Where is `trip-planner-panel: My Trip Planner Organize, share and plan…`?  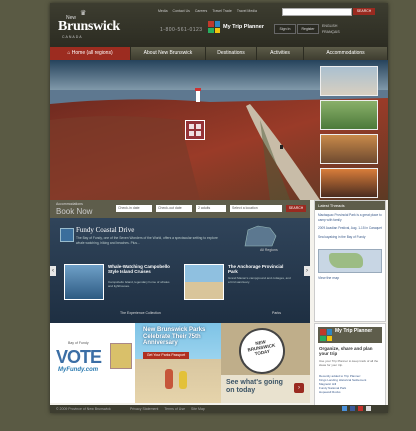 trip-planner-panel: My Trip Planner Organize, share and plan… is located at coordinates (350, 365).